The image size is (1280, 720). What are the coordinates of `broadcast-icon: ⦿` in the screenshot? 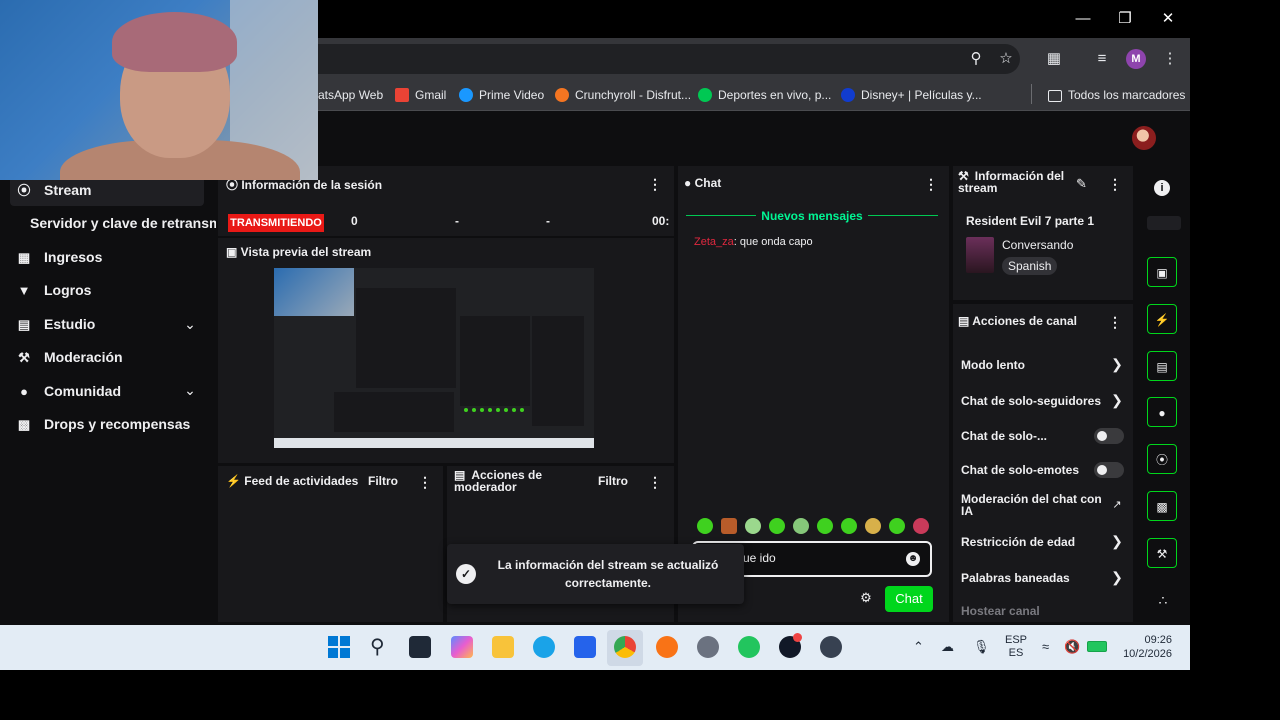 It's located at (1162, 459).